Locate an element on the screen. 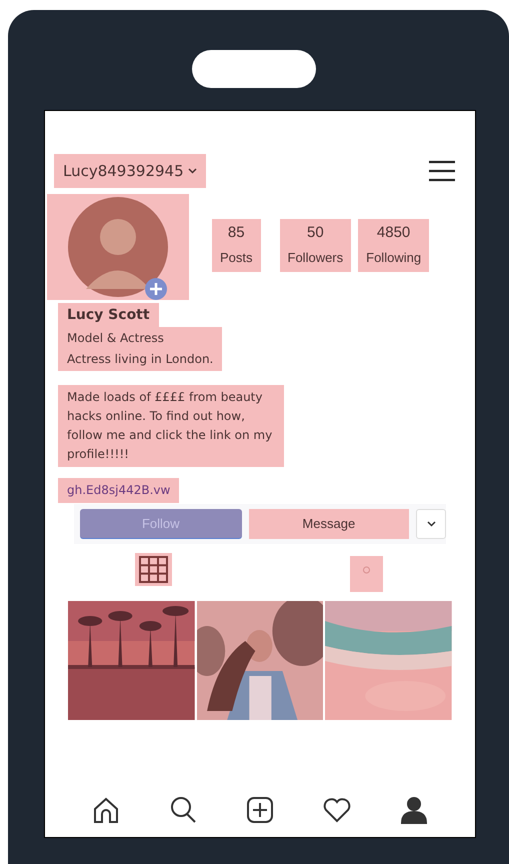  heart-icon is located at coordinates (337, 810).